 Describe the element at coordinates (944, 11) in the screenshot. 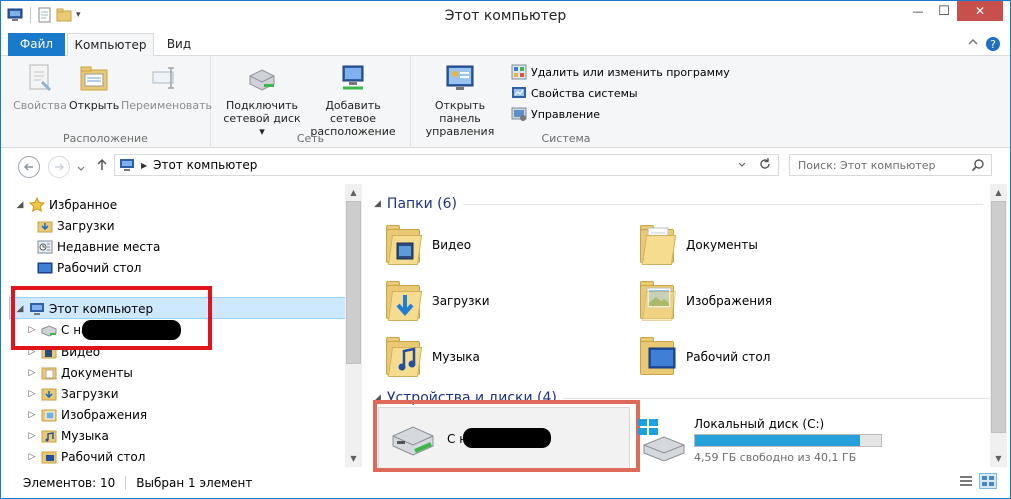

I see `maximize-button: ☐` at that location.